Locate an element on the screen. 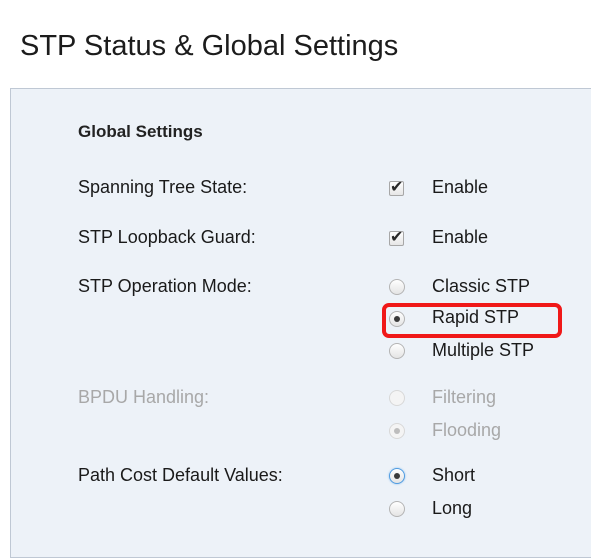  filtering-label: Filtering is located at coordinates (464, 397).